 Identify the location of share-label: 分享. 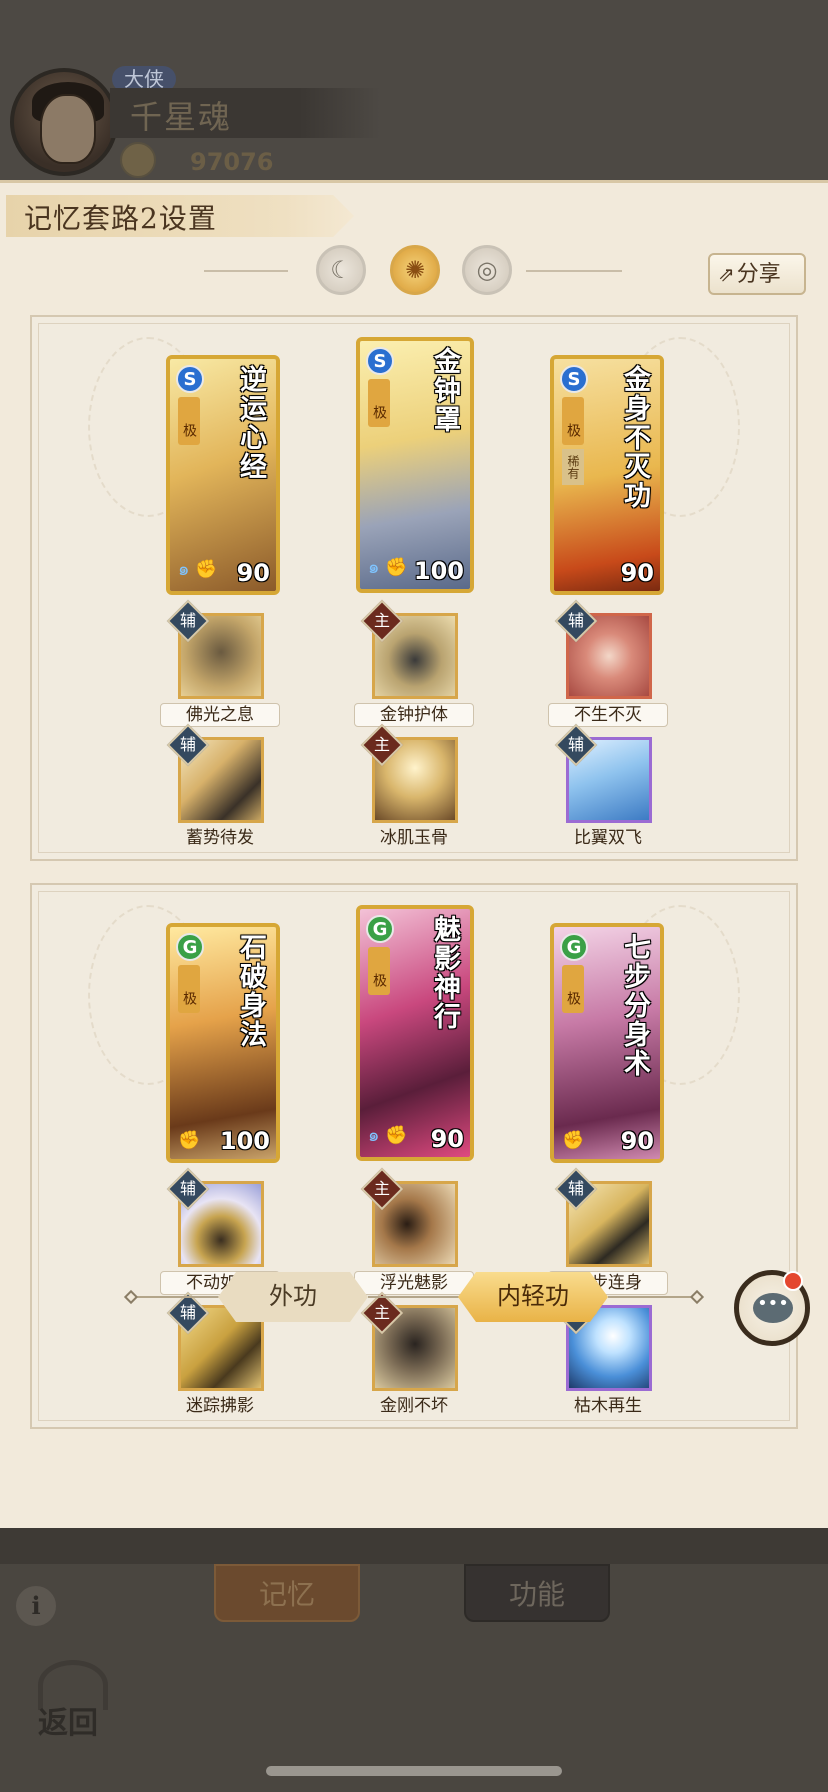
(758, 274).